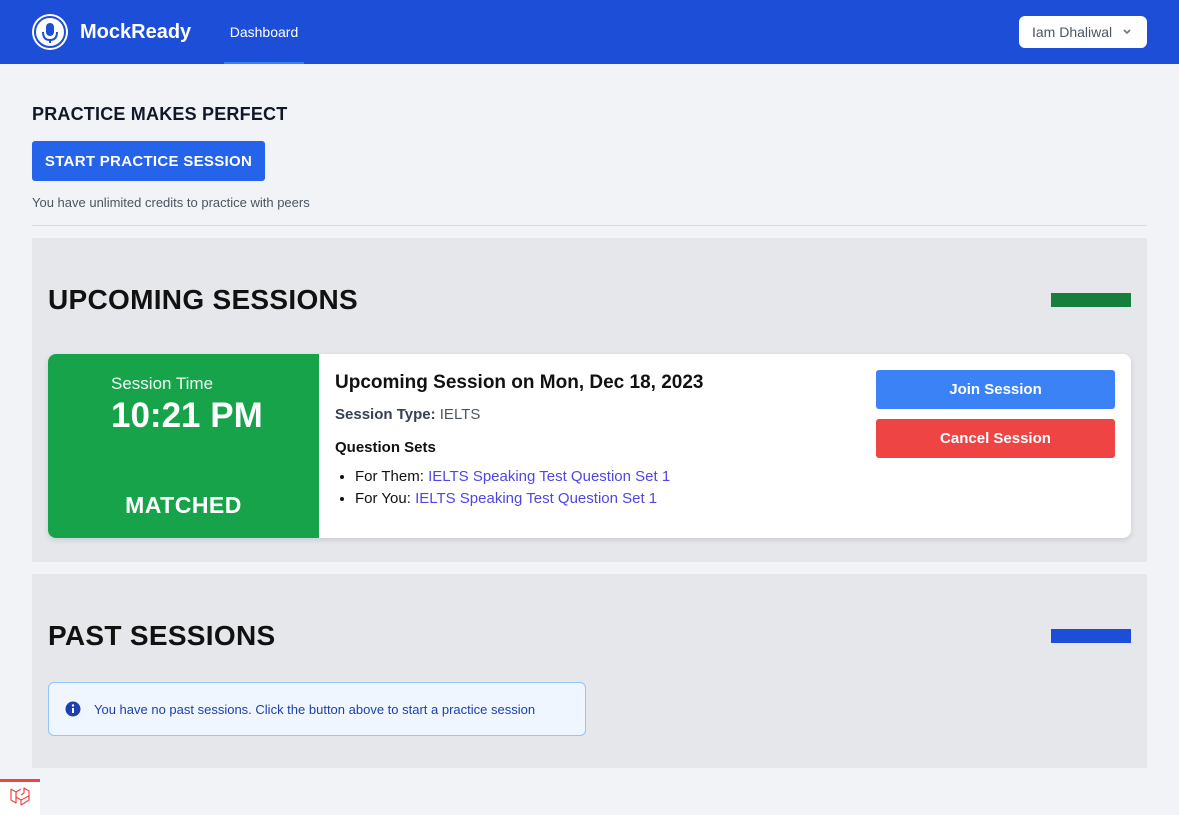 The width and height of the screenshot is (1179, 815). I want to click on session-type-label: Session Type:, so click(385, 414).